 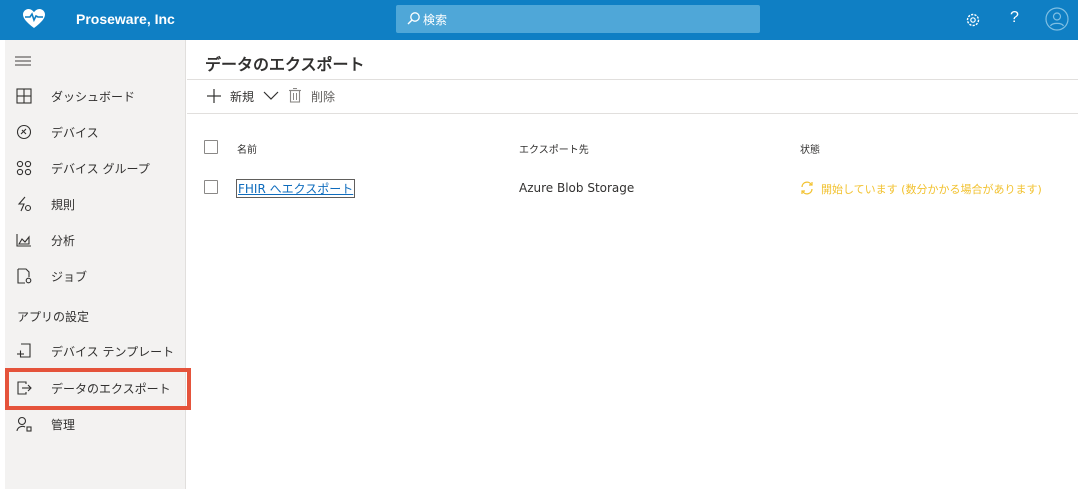 I want to click on sidebar-item-label: デバイス グループ, so click(x=100, y=169).